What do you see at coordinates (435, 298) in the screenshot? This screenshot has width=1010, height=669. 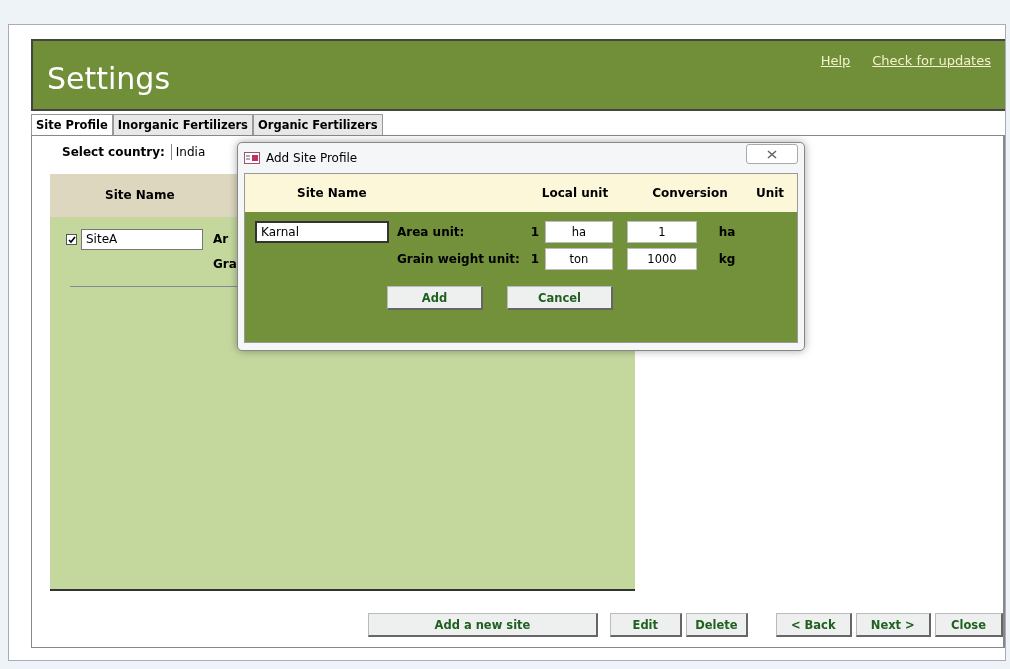 I see `dialog-button: Add` at bounding box center [435, 298].